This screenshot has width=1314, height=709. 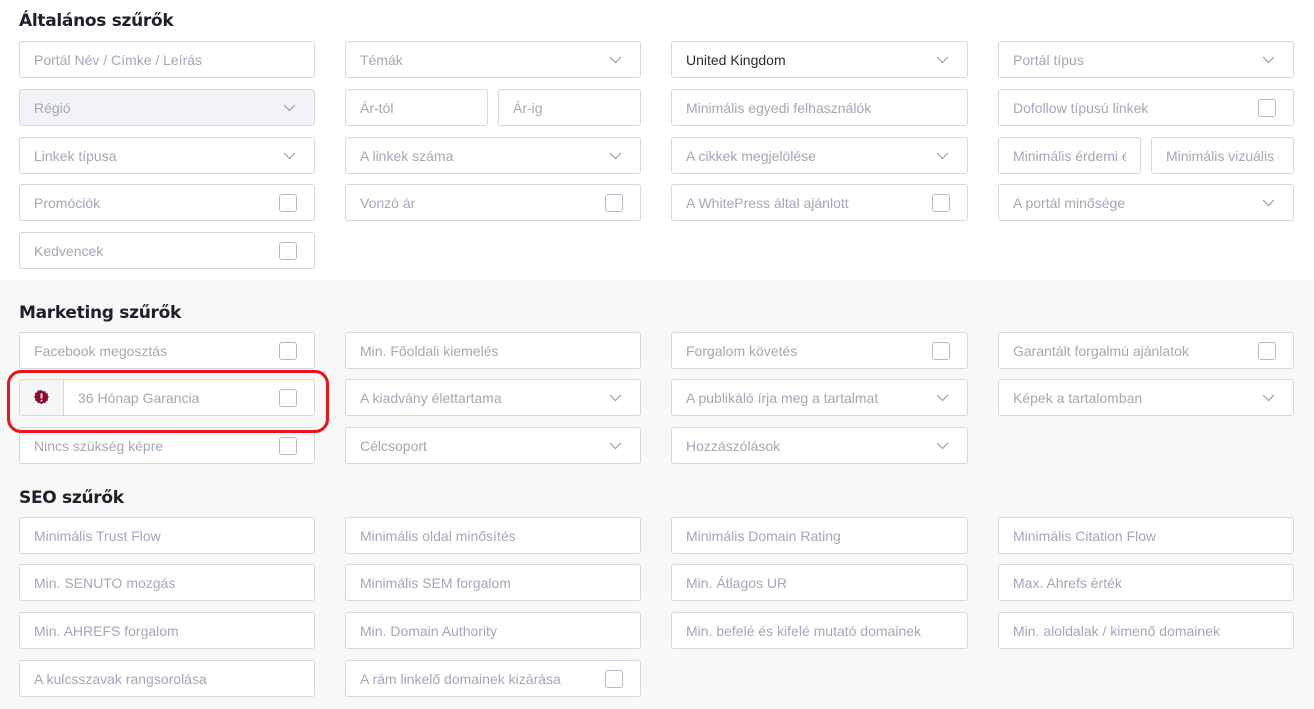 What do you see at coordinates (167, 155) in the screenshot?
I see `link-type-select: Linkek típusa` at bounding box center [167, 155].